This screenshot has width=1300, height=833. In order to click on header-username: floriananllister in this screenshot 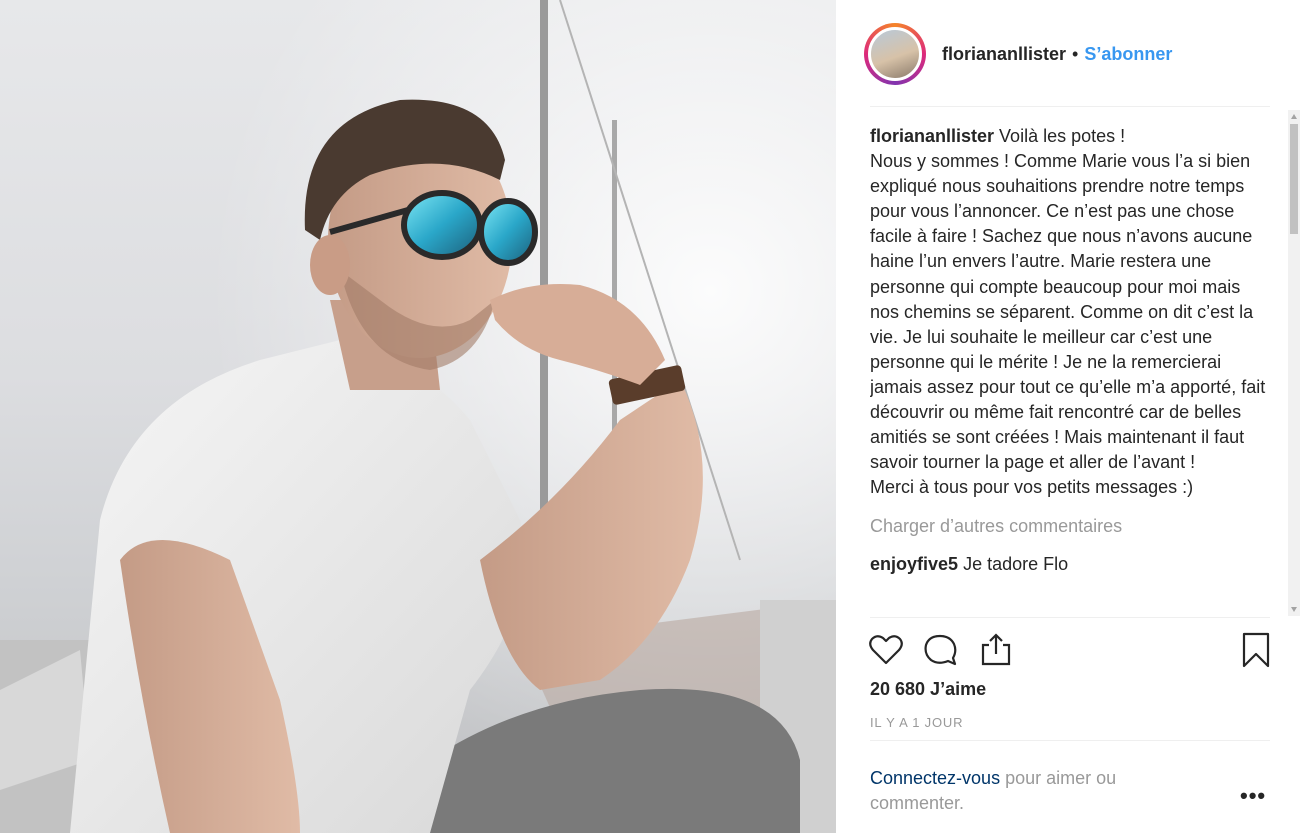, I will do `click(1004, 54)`.